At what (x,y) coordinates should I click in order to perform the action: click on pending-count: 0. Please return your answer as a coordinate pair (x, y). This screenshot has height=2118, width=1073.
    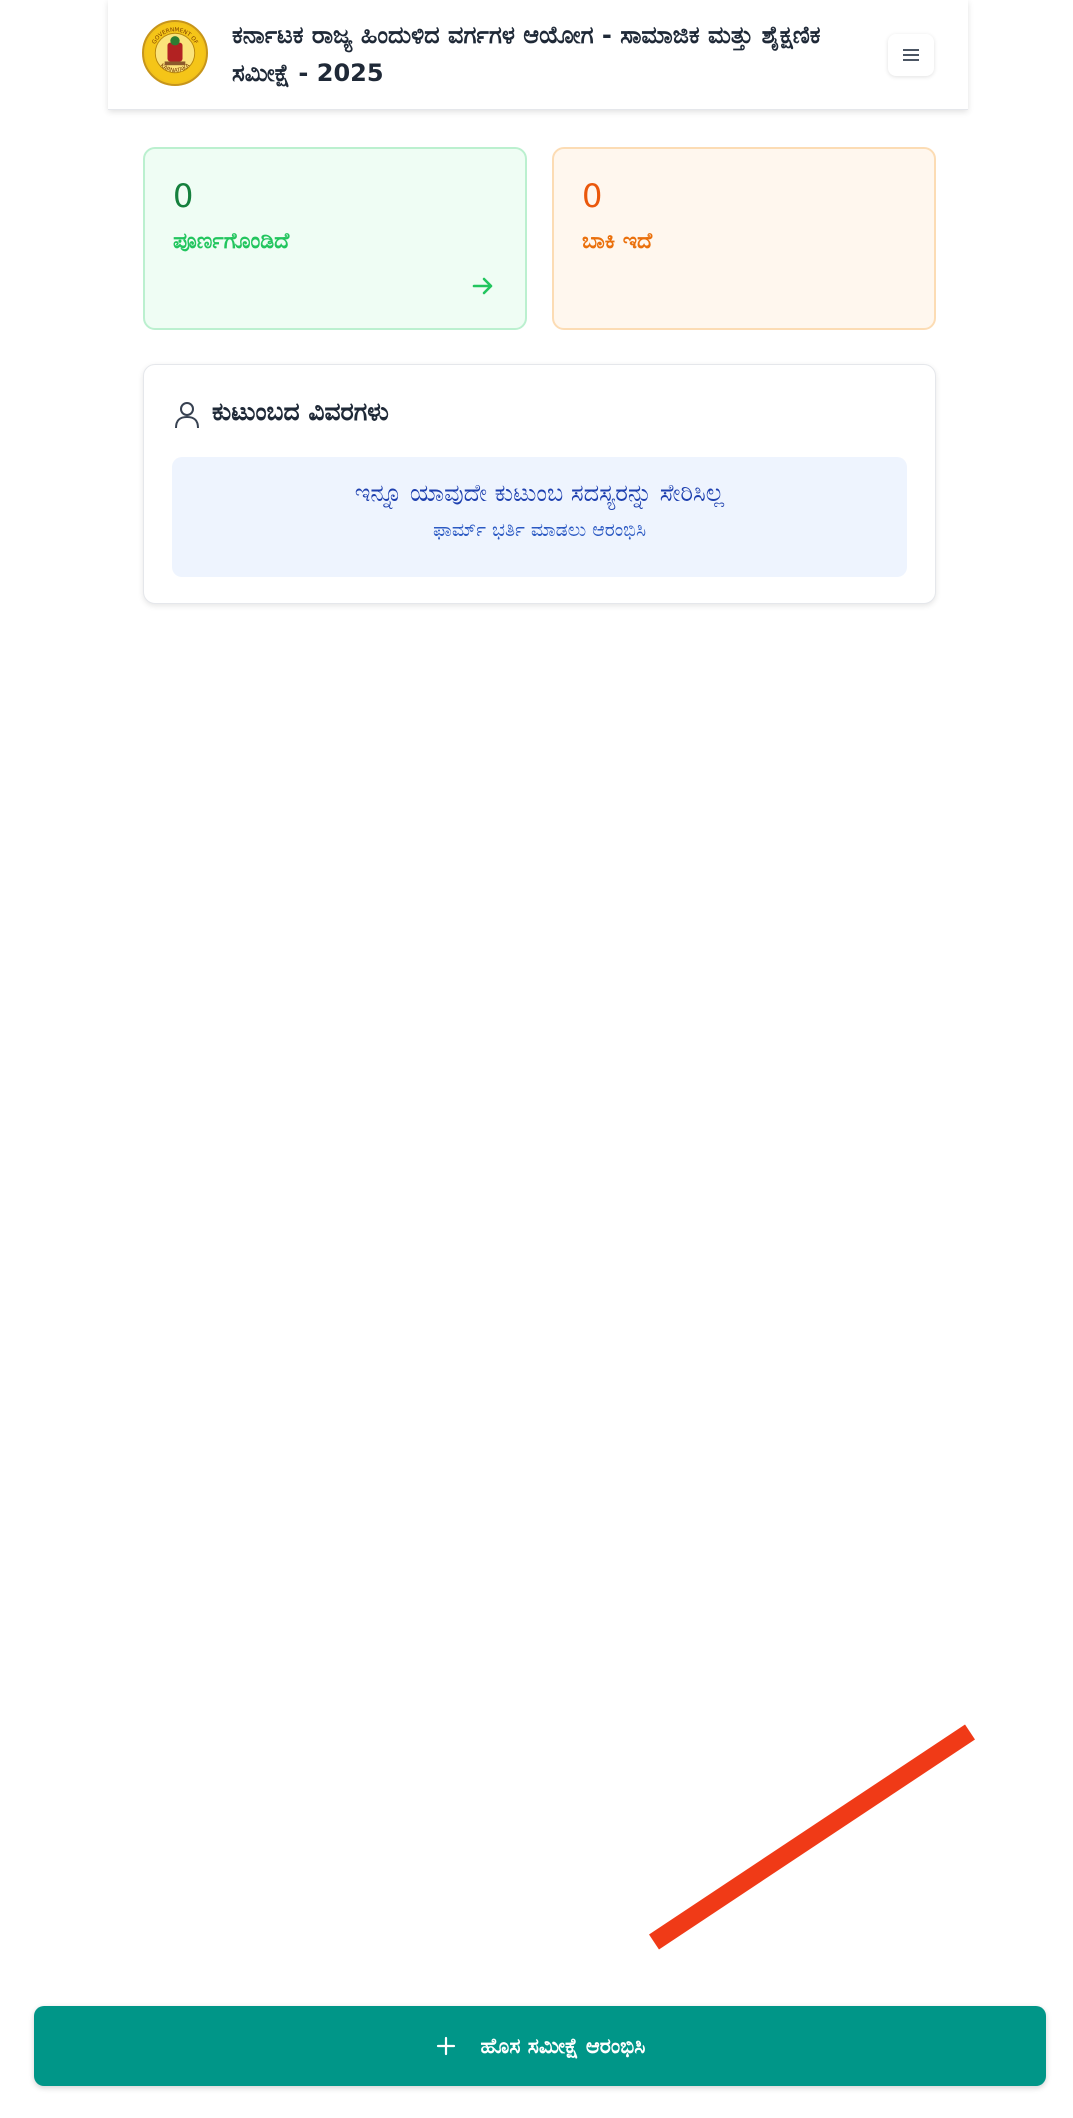
    Looking at the image, I should click on (592, 196).